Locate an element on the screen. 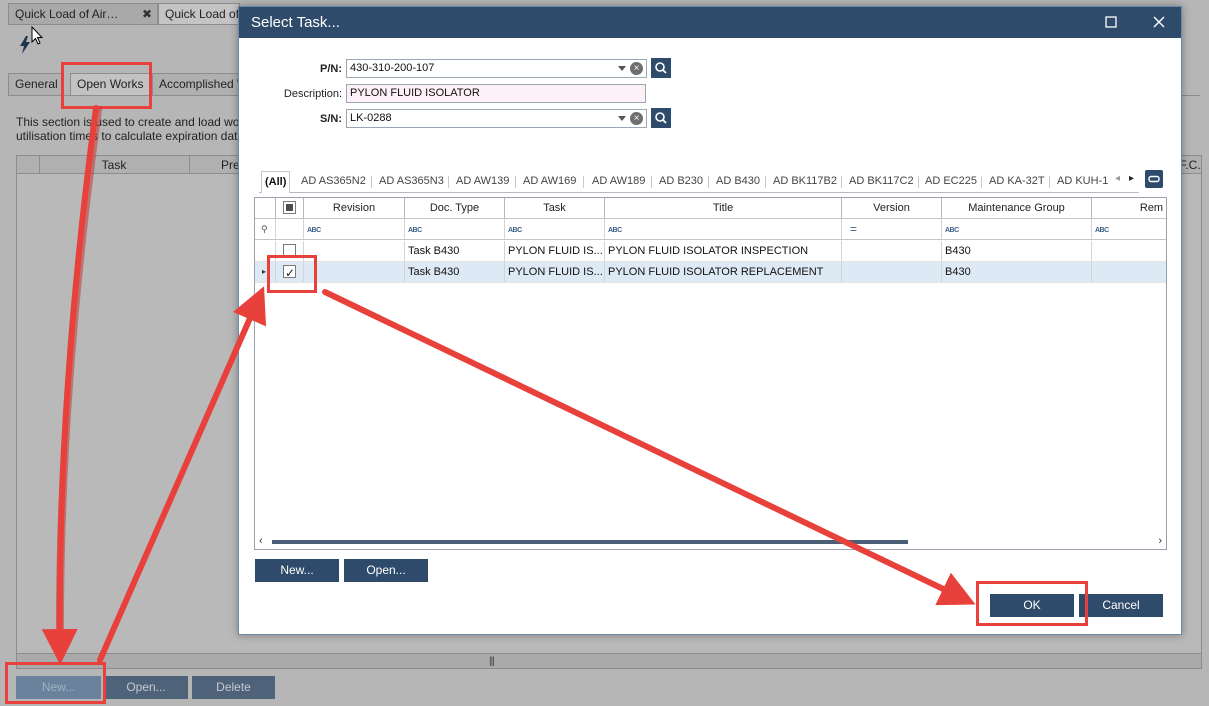 Image resolution: width=1209 pixels, height=706 pixels. filter-title: ABC is located at coordinates (723, 229).